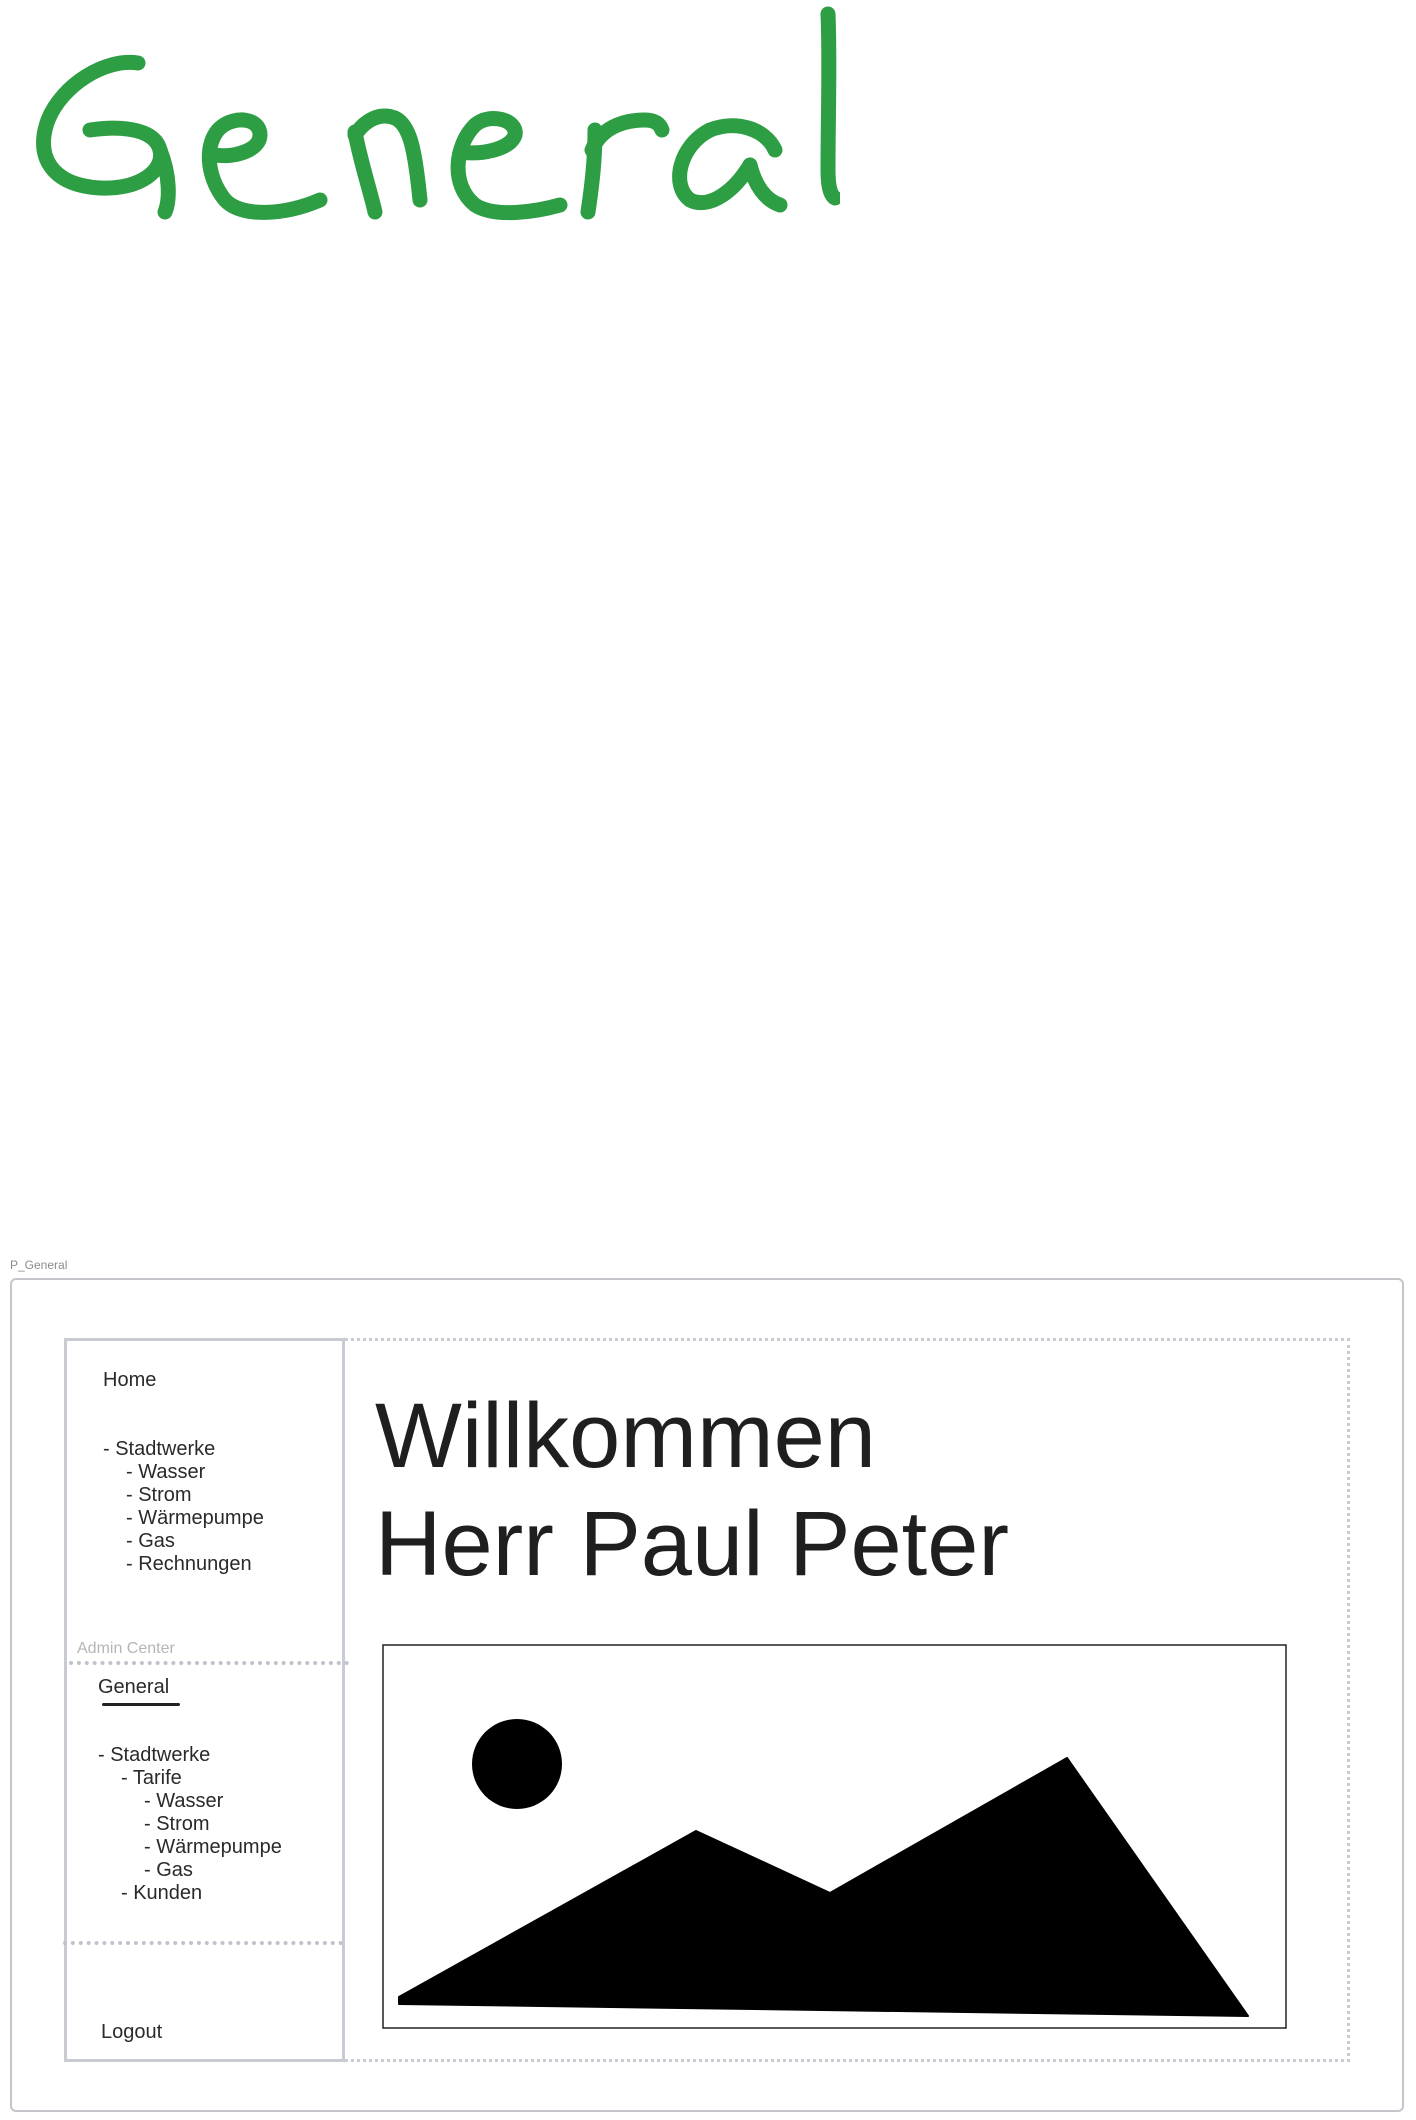 The image size is (1416, 2120). What do you see at coordinates (438, 113) in the screenshot?
I see `handwritten-title` at bounding box center [438, 113].